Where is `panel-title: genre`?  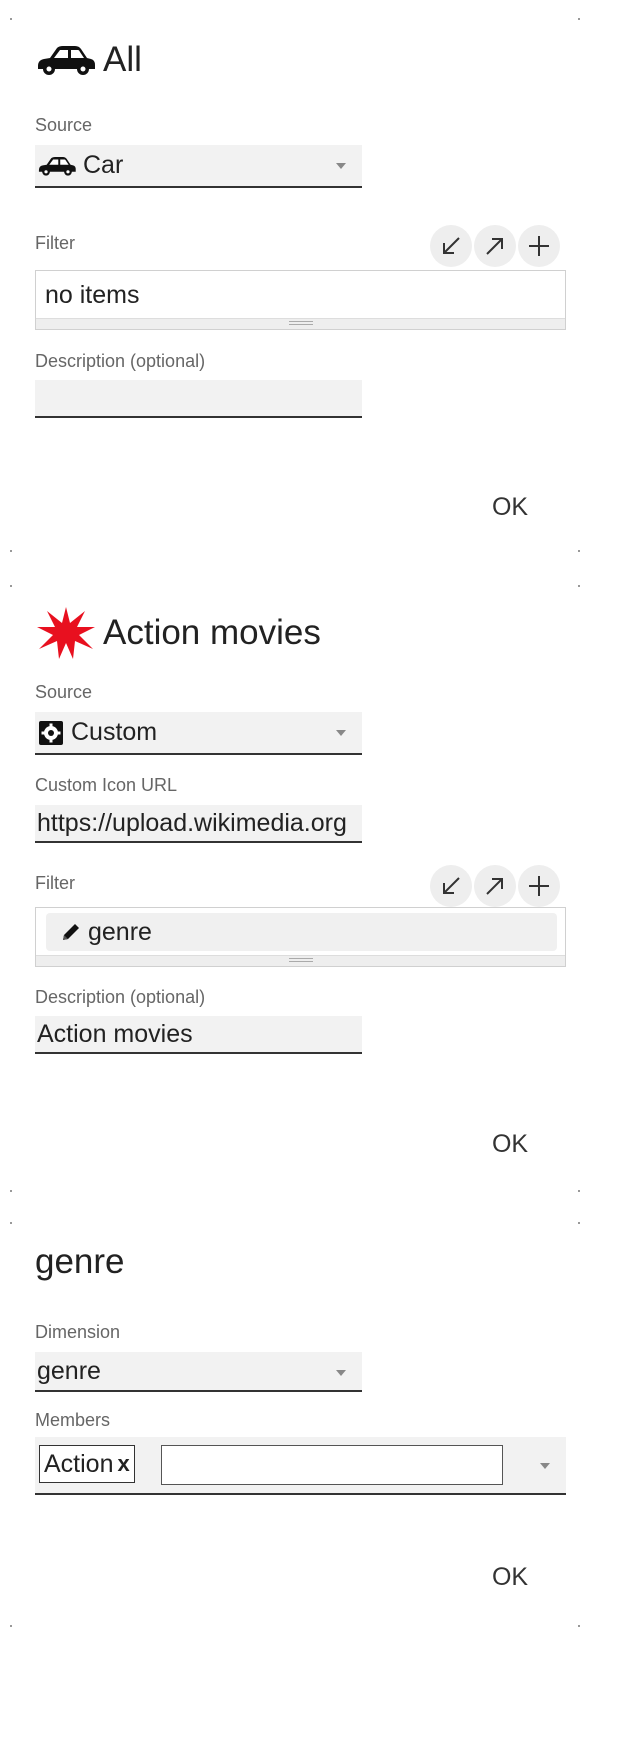
panel-title: genre is located at coordinates (80, 1262).